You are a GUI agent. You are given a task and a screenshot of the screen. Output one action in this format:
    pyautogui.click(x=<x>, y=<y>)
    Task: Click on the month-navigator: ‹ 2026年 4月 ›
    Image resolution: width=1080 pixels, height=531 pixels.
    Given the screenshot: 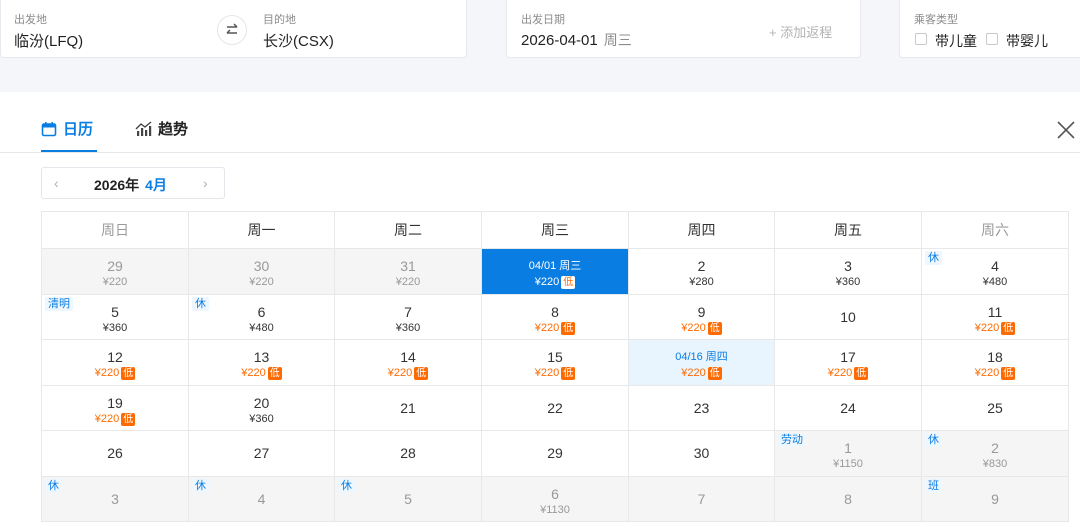 What is the action you would take?
    pyautogui.click(x=133, y=183)
    